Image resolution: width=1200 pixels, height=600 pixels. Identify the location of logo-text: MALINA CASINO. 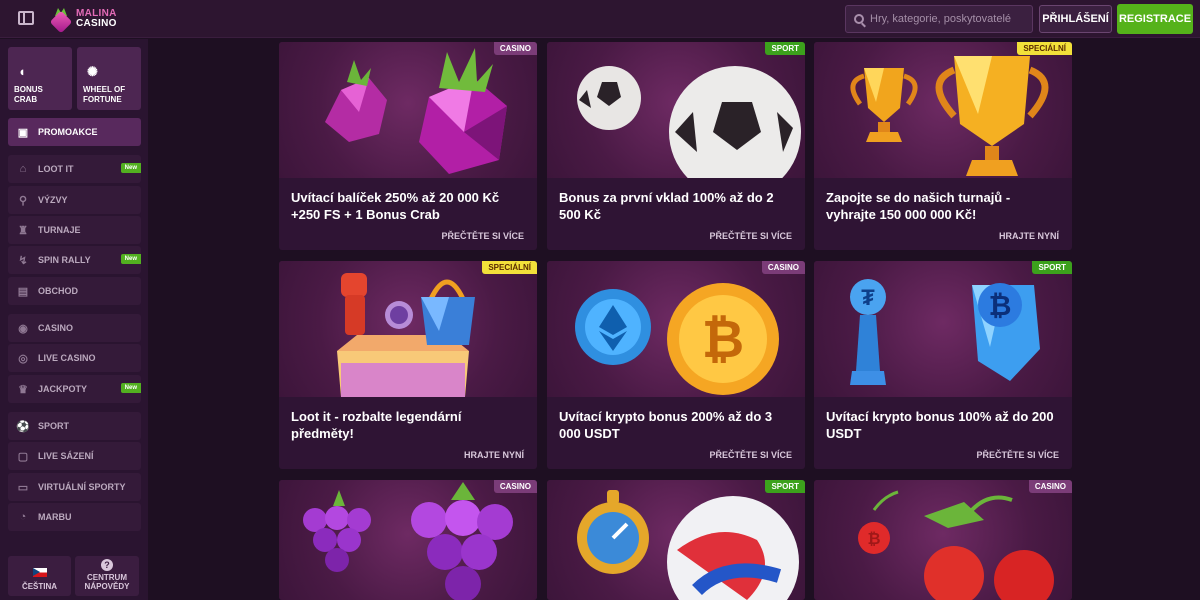
(96, 19).